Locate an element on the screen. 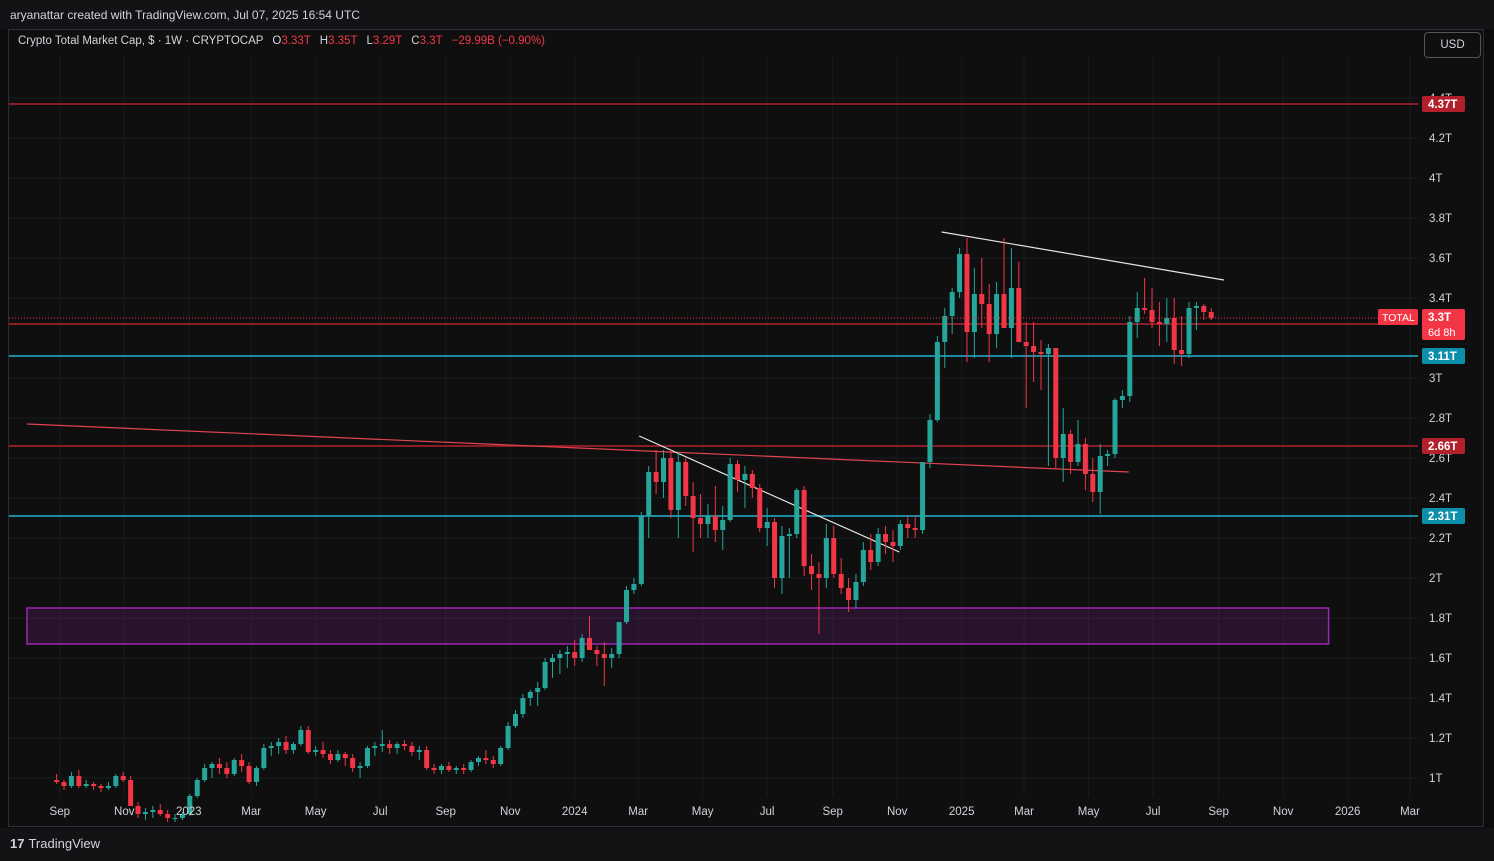  x-tick-label: 2024 is located at coordinates (575, 812).